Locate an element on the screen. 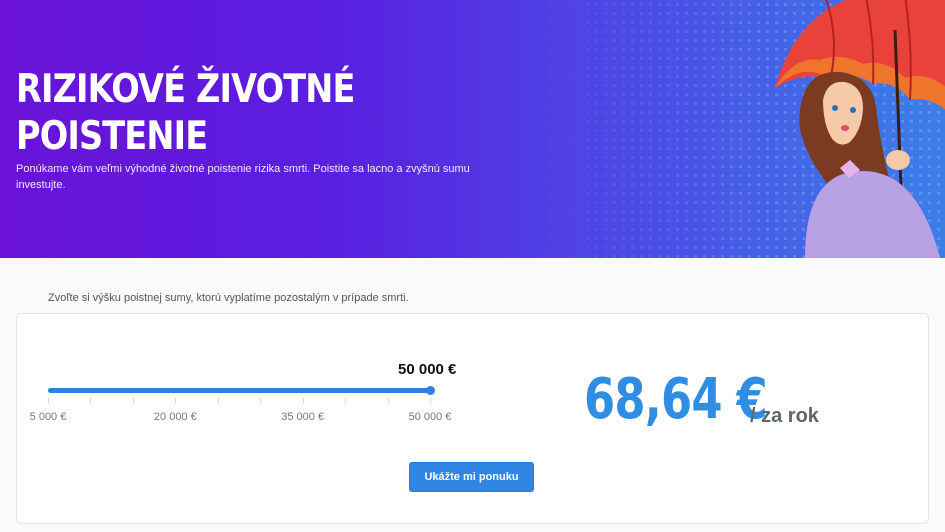 Image resolution: width=945 pixels, height=532 pixels. tick-label-5000: 5 000 € is located at coordinates (48, 417).